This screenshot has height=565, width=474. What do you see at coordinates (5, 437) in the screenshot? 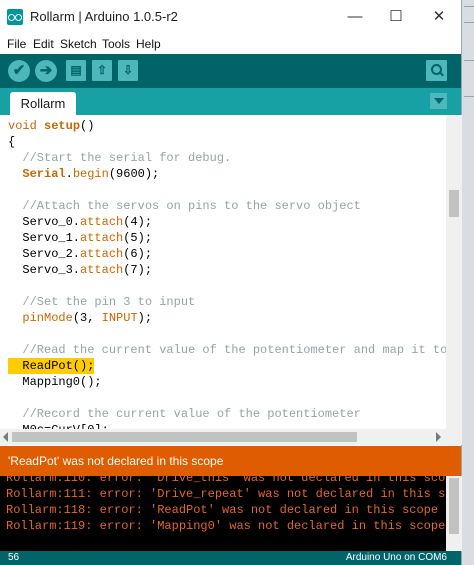
I see `scroll-left-arrow-icon` at bounding box center [5, 437].